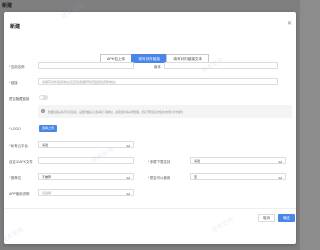 Image resolution: width=320 pixels, height=250 pixels. I want to click on platform-select: 请选, so click(86, 144).